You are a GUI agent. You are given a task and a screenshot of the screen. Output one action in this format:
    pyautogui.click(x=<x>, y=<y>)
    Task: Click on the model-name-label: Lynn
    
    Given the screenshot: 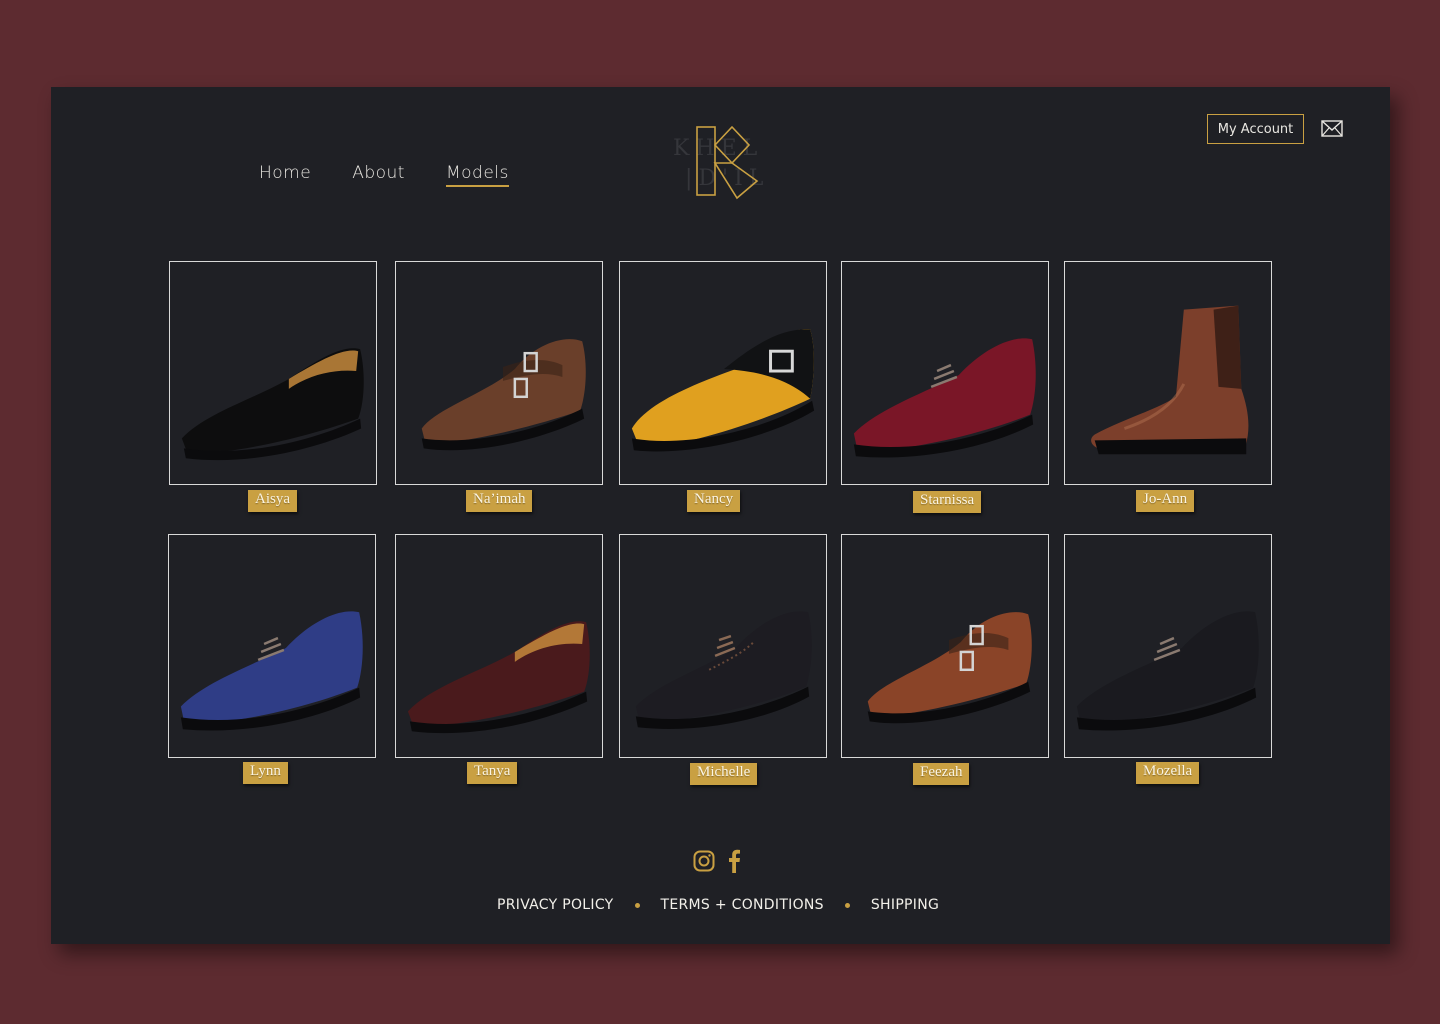 What is the action you would take?
    pyautogui.click(x=265, y=773)
    